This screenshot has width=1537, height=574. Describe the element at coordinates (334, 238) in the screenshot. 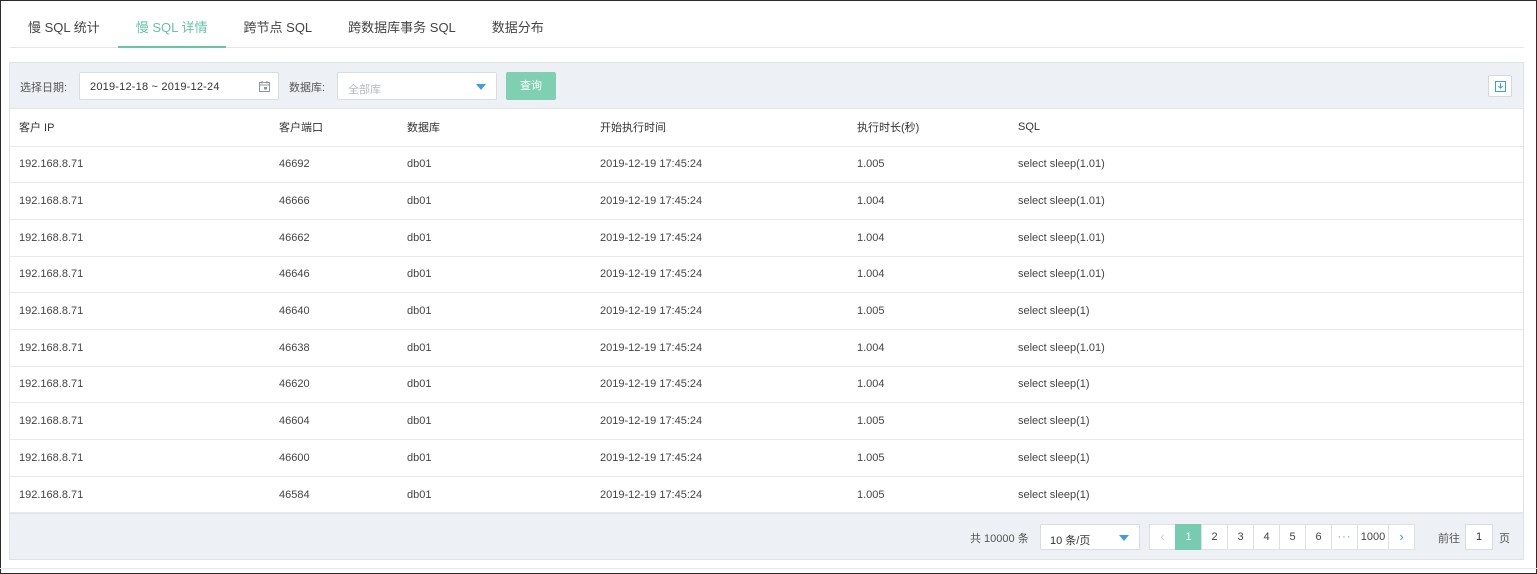

I see `cell-client-port: 46662` at that location.